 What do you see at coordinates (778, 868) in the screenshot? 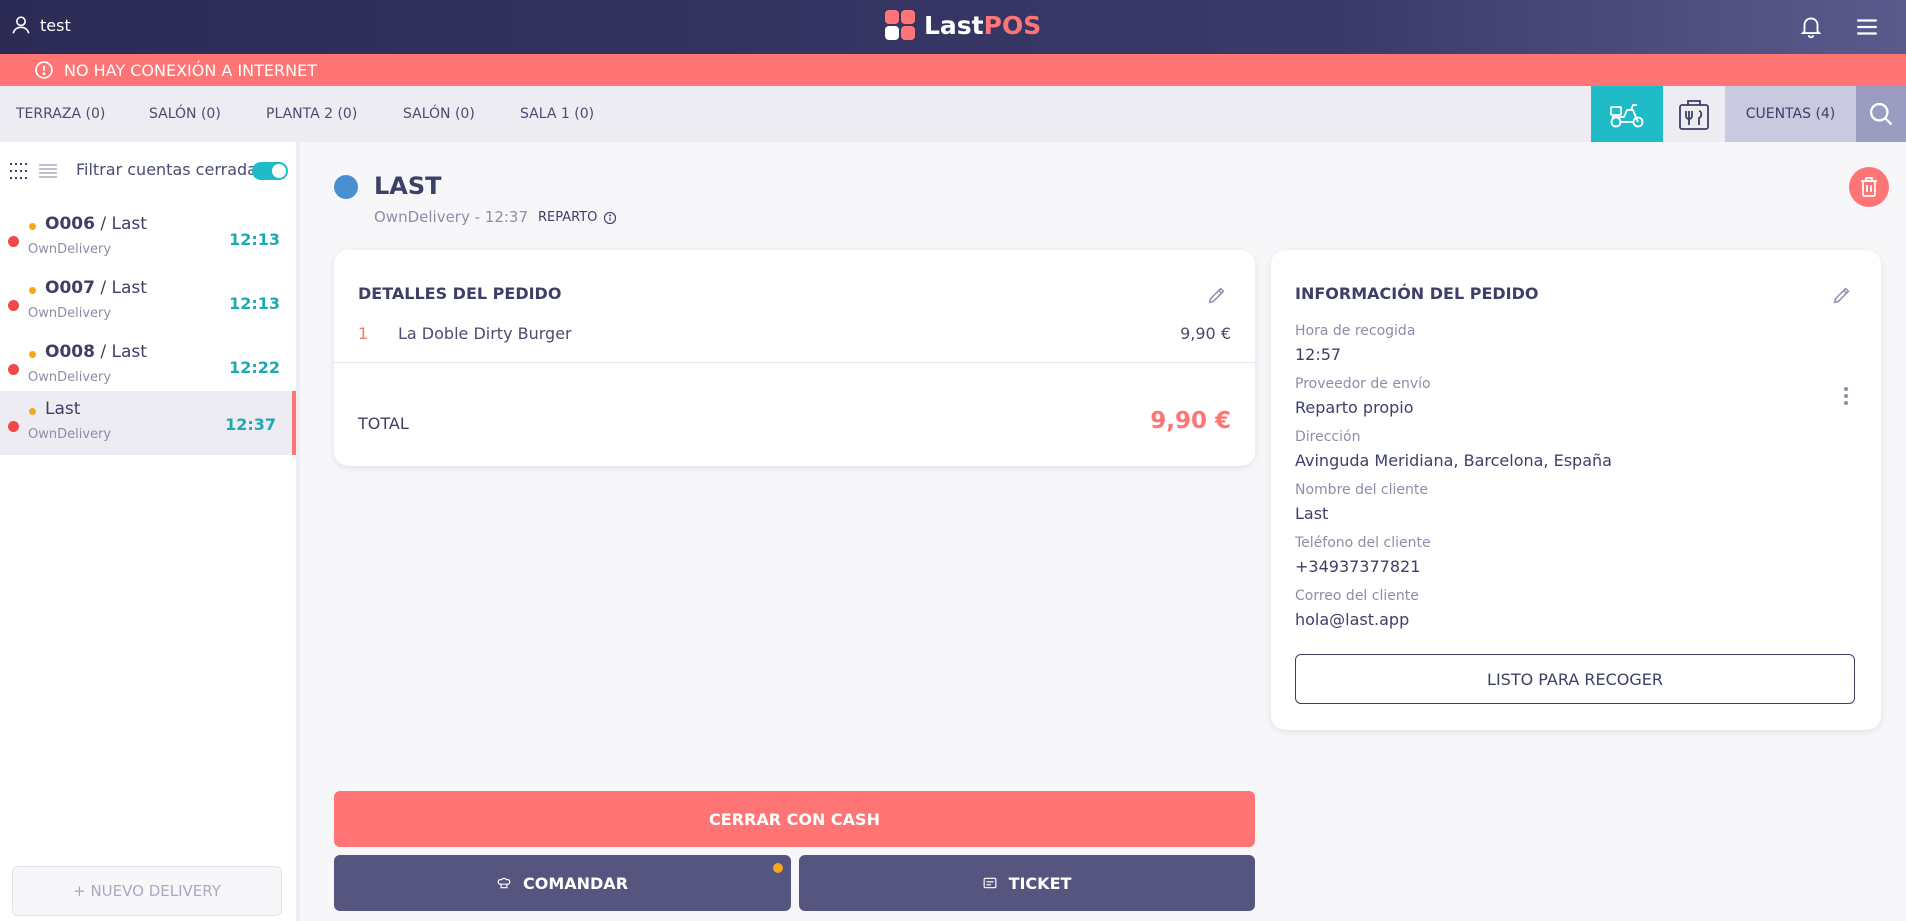
I see `pending-badge` at bounding box center [778, 868].